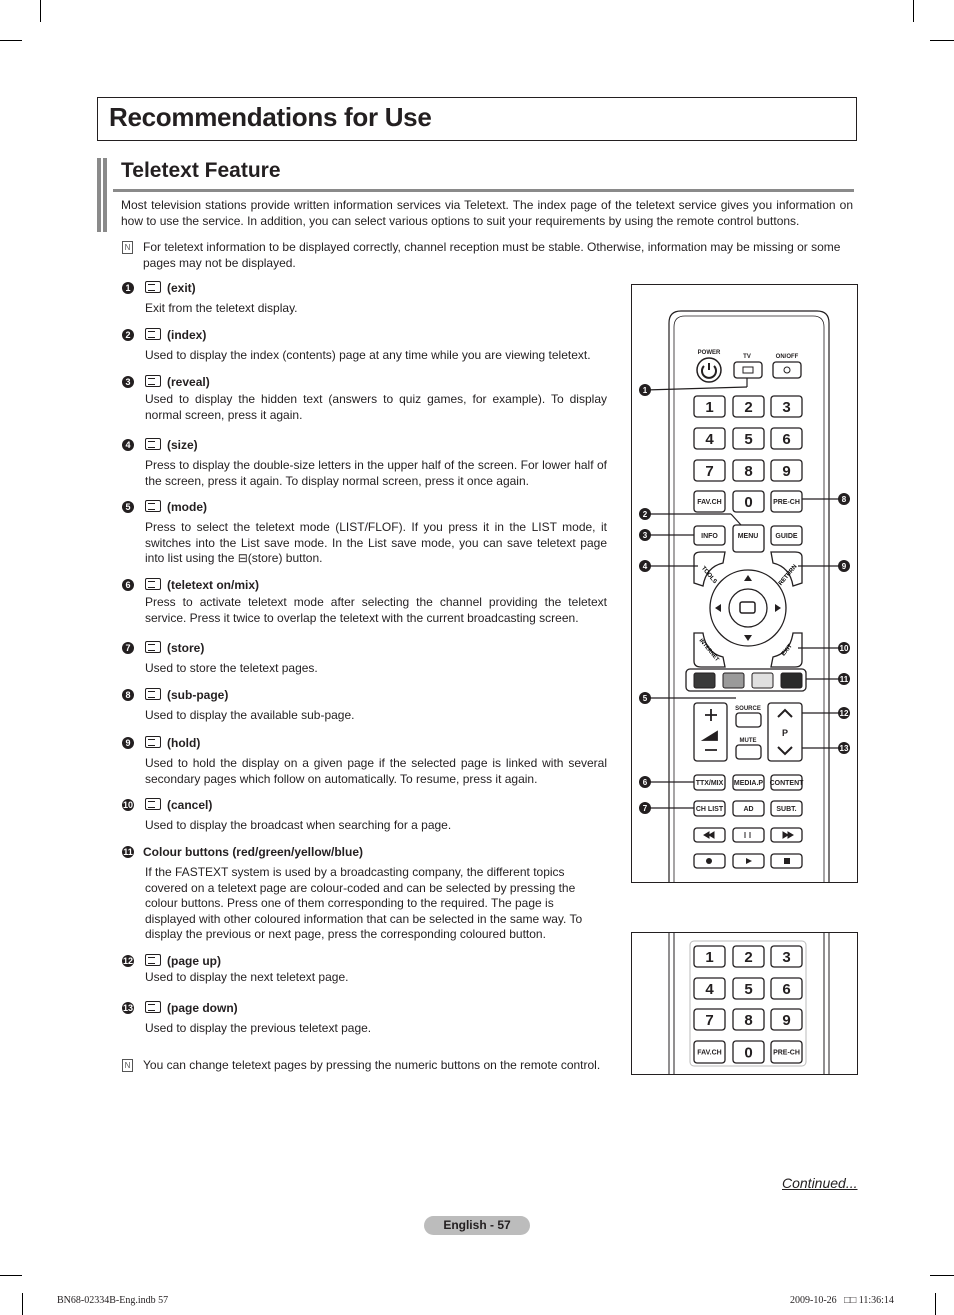 This screenshot has height=1315, width=954. Describe the element at coordinates (787, 370) in the screenshot. I see `light-button` at that location.